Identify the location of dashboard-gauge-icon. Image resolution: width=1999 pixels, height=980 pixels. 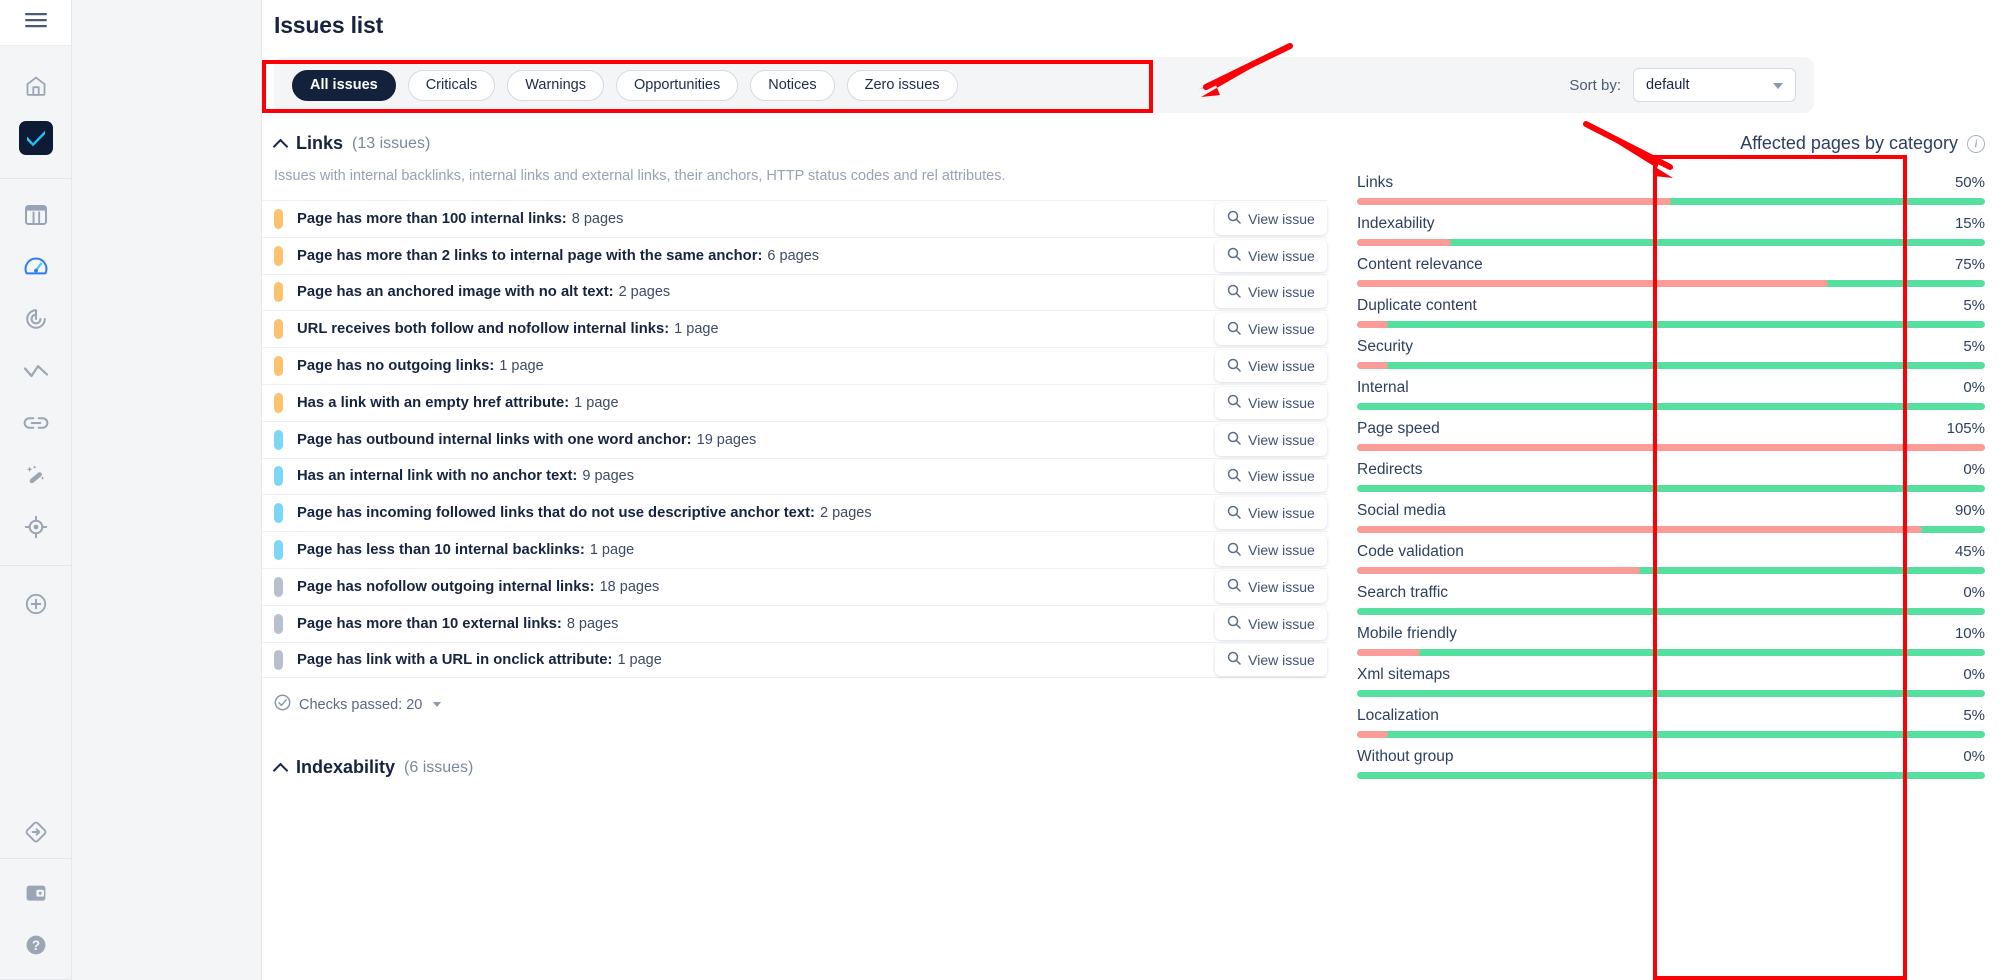
(36, 267).